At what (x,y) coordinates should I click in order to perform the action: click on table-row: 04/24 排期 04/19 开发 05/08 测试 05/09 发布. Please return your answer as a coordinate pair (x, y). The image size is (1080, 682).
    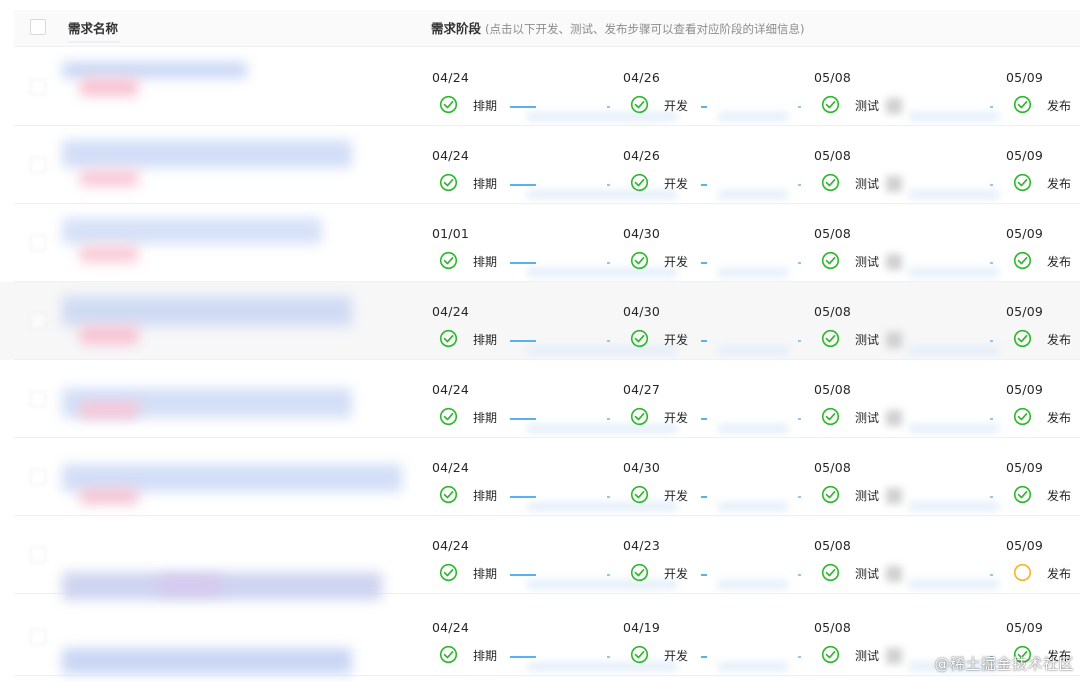
    Looking at the image, I should click on (540, 637).